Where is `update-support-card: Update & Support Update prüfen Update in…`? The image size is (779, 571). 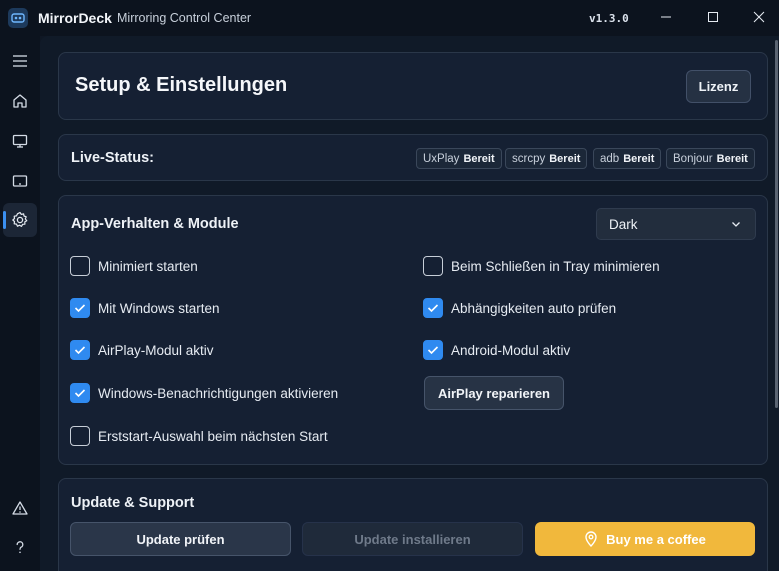
update-support-card: Update & Support Update prüfen Update in… is located at coordinates (413, 524).